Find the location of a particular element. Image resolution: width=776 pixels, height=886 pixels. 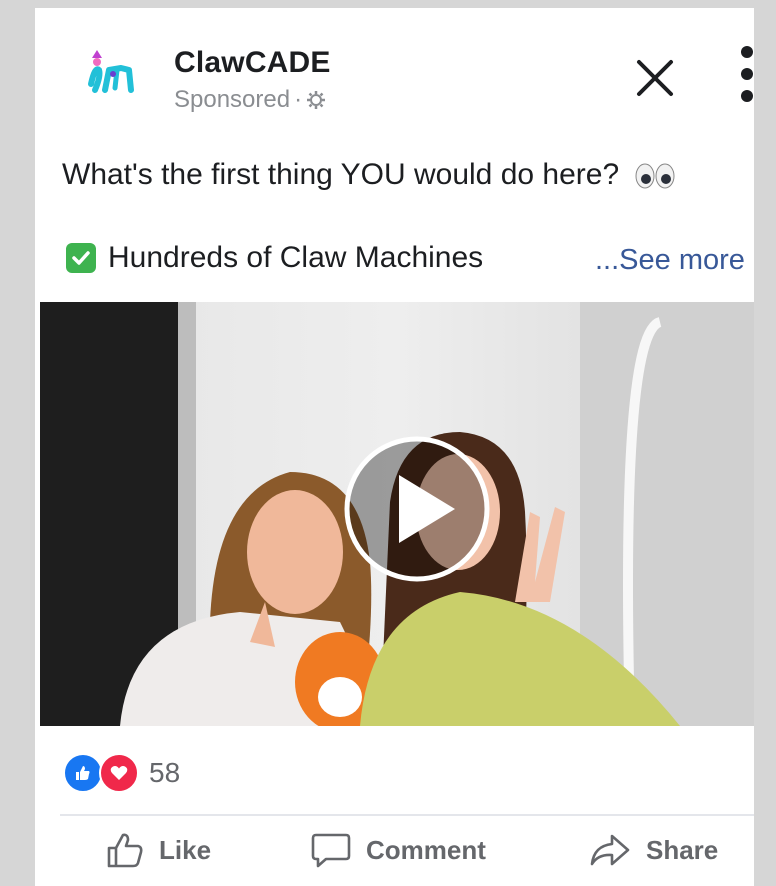

clawcade-logo-icon is located at coordinates (111, 71).